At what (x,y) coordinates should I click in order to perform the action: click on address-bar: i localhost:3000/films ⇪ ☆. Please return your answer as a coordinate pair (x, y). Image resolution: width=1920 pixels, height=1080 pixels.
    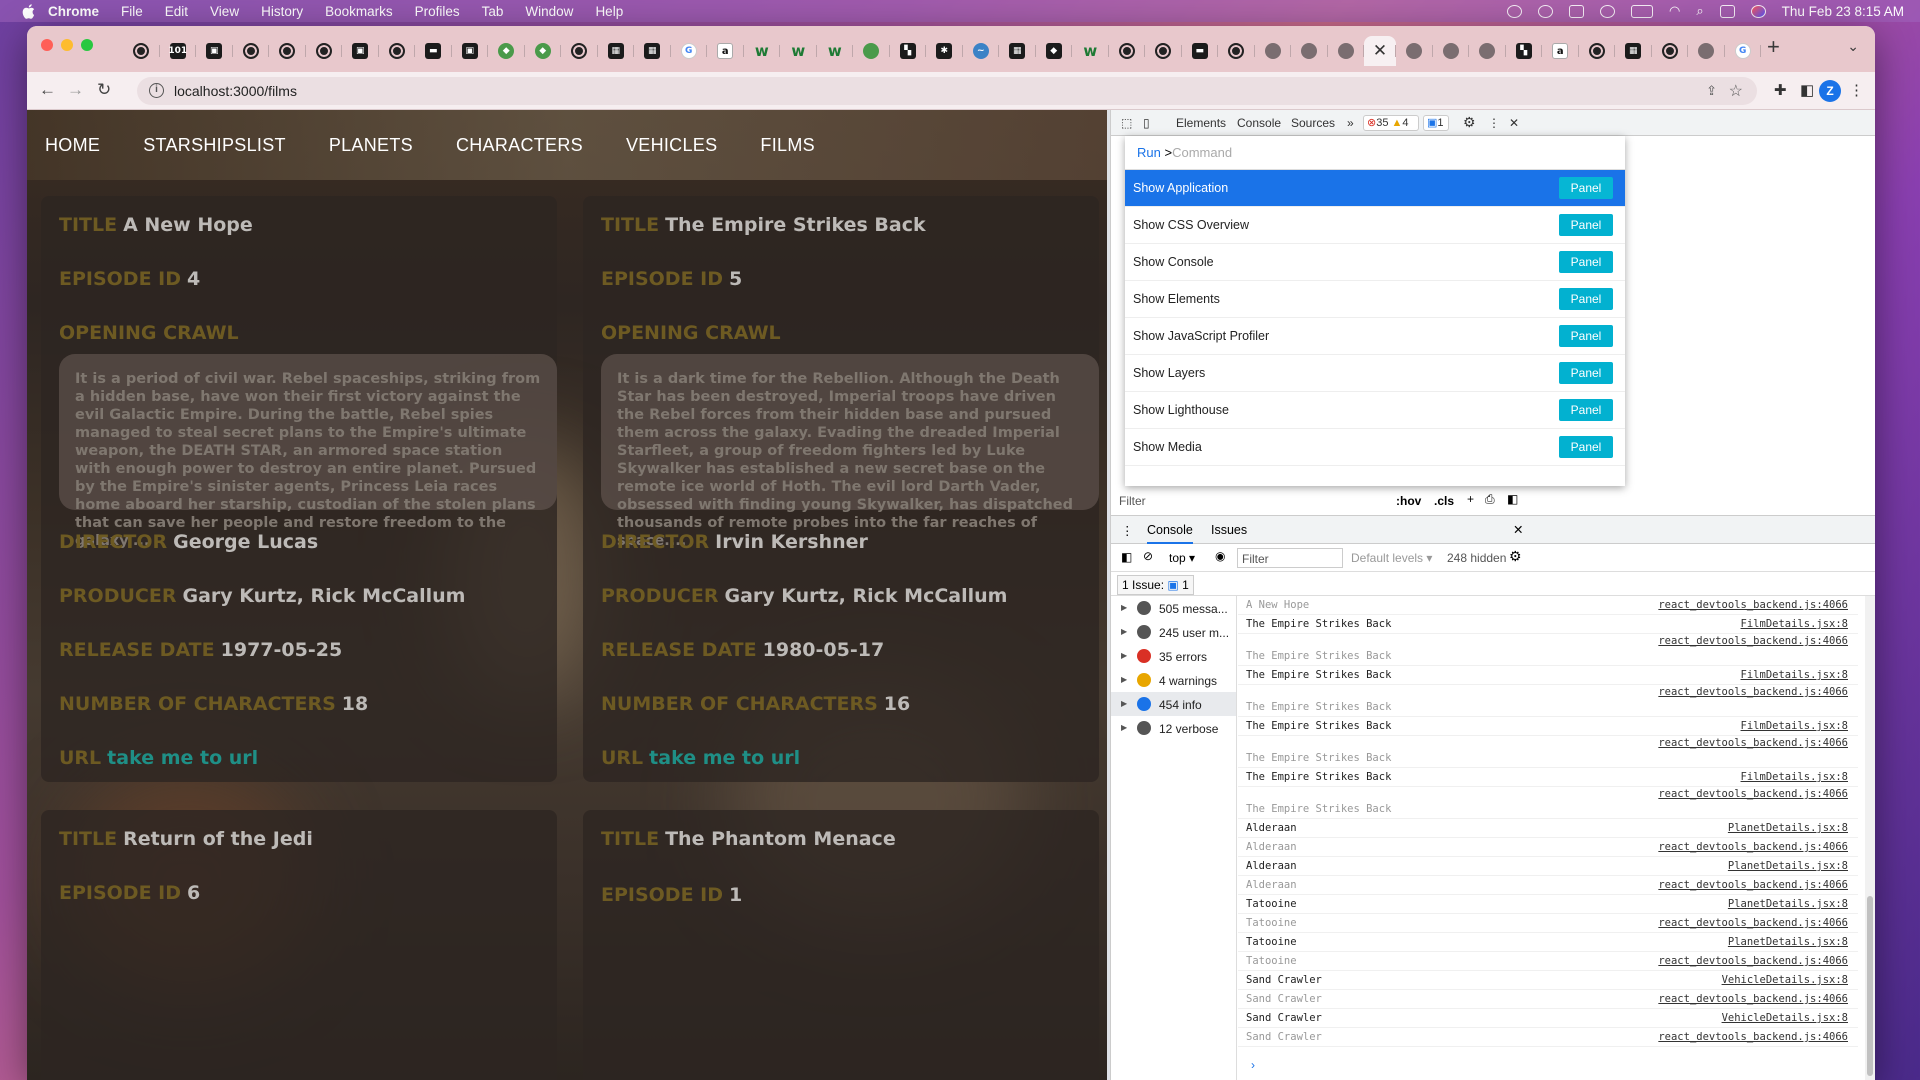
    Looking at the image, I should click on (947, 91).